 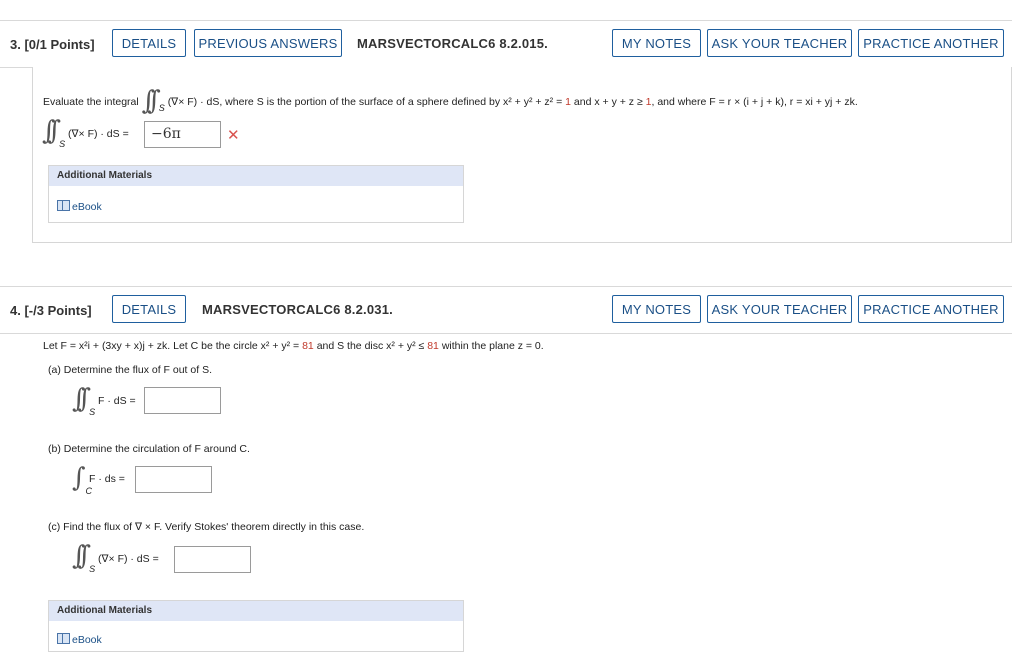 What do you see at coordinates (931, 43) in the screenshot?
I see `q3-practice-another-button: PRACTICE ANOTHER` at bounding box center [931, 43].